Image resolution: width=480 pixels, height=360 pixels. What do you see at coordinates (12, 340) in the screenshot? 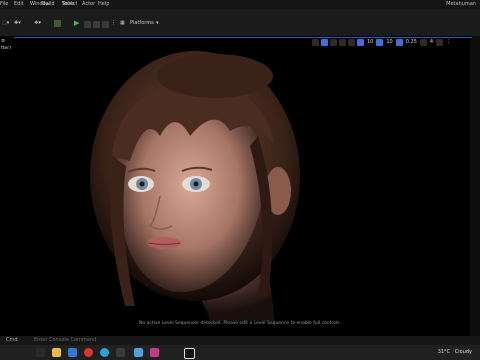
I see `cmd-label: Cmd` at bounding box center [12, 340].